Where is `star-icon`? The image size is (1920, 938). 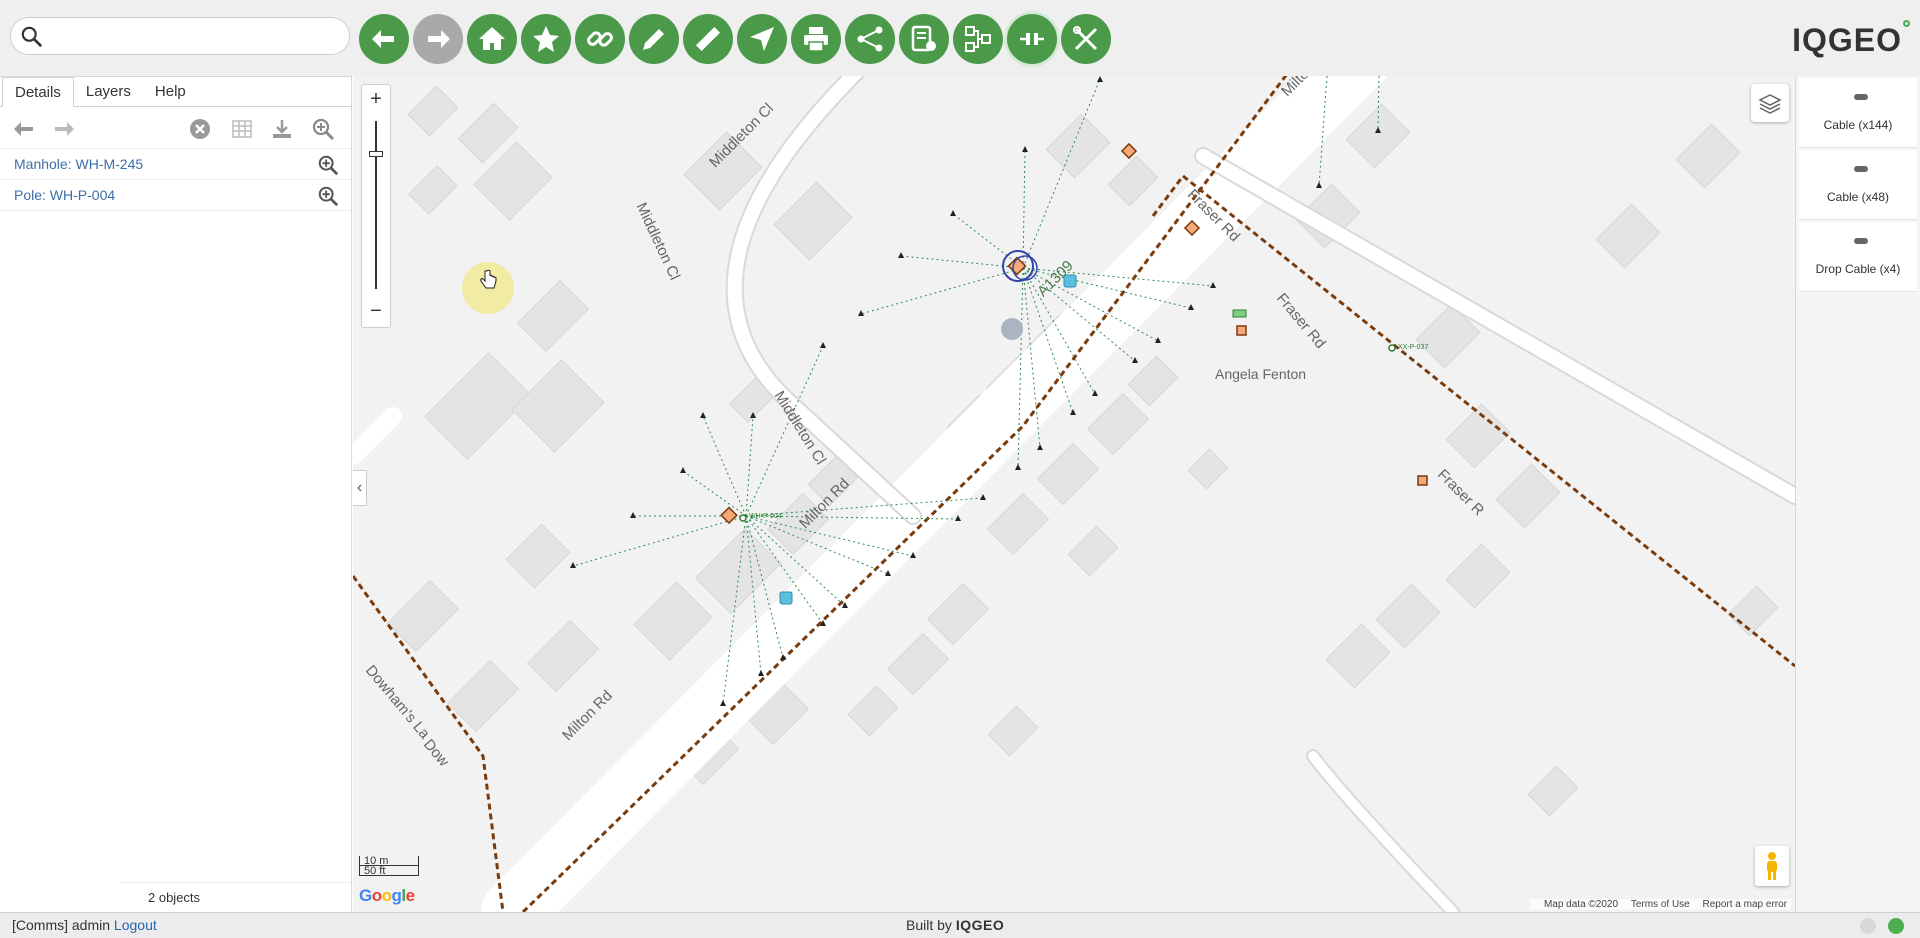
star-icon is located at coordinates (546, 39).